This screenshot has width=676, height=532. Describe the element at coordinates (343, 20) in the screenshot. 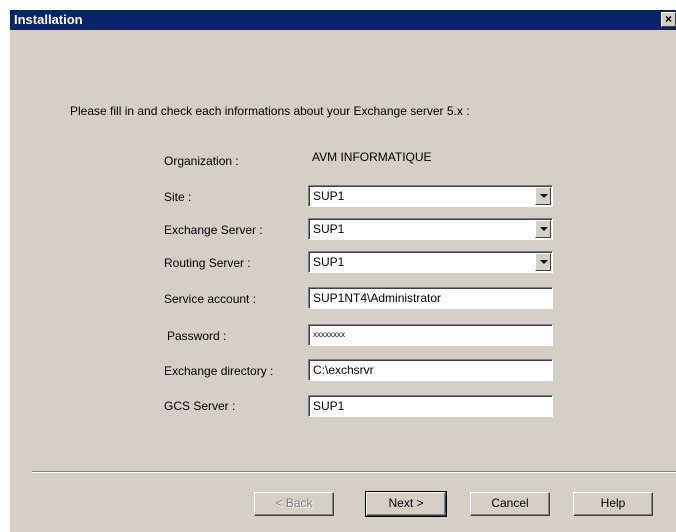

I see `title-bar: Installation ×` at that location.